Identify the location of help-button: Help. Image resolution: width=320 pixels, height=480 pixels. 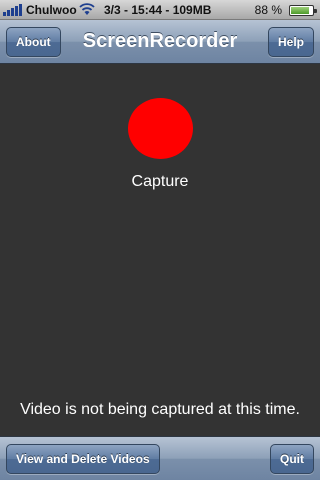
(290, 42).